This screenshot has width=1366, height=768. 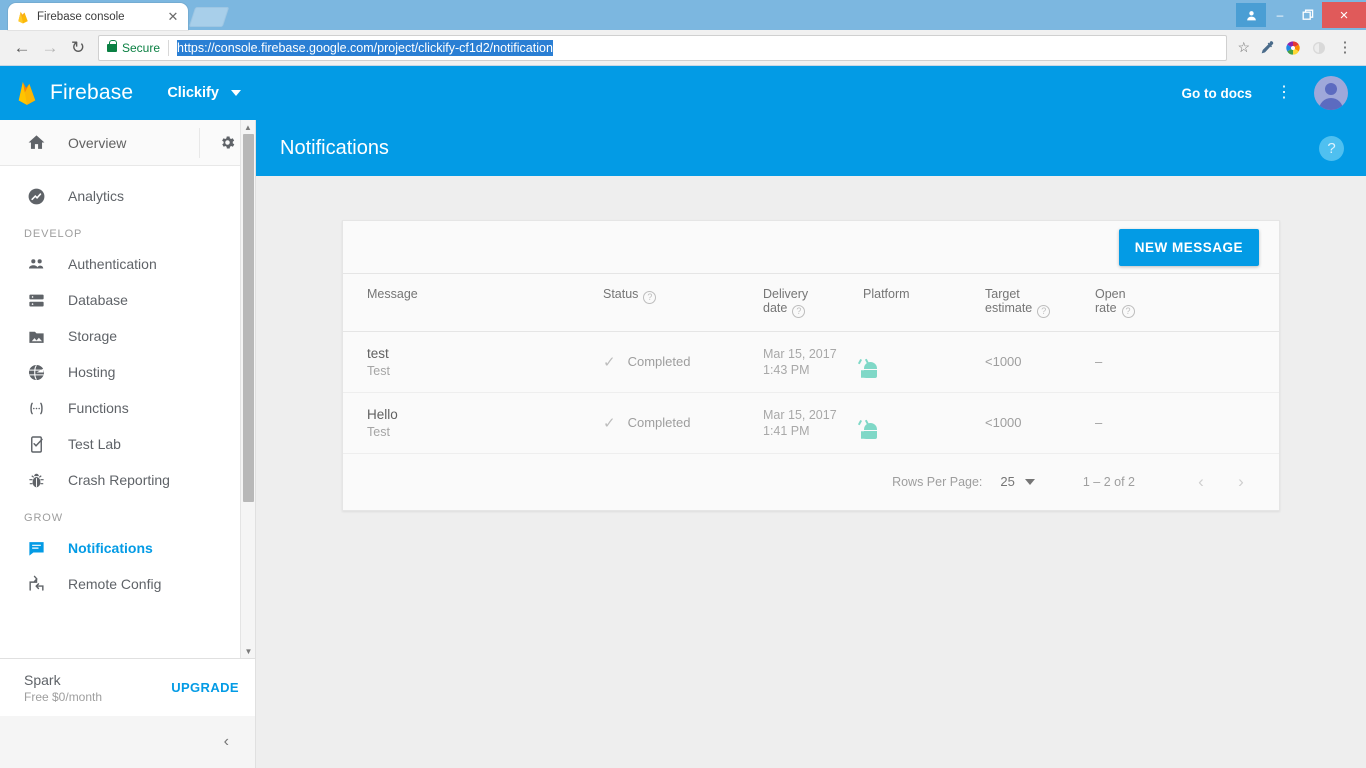 What do you see at coordinates (1243, 47) in the screenshot?
I see `bookmark-star-icon: ☆` at bounding box center [1243, 47].